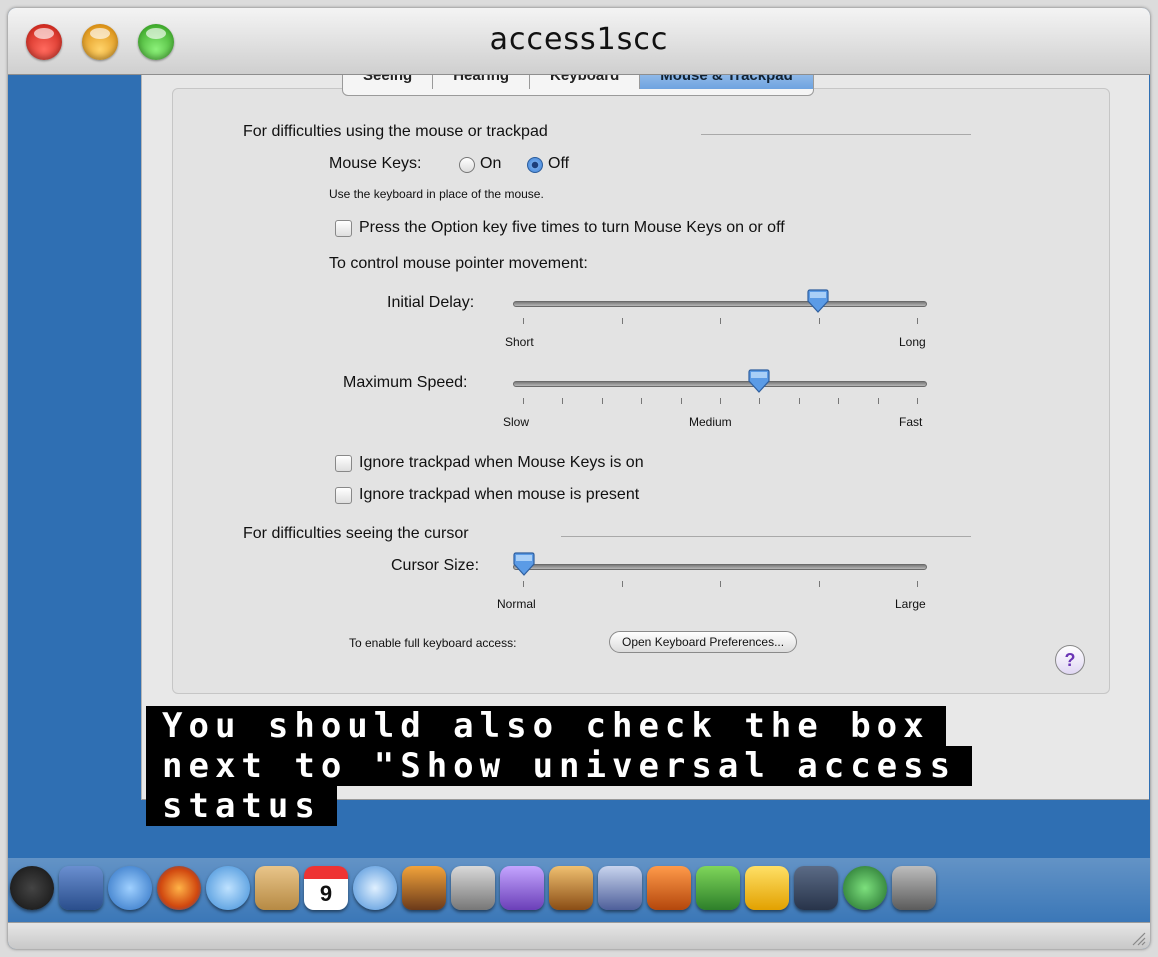  Describe the element at coordinates (375, 163) in the screenshot. I see `mouse-keys-label: Mouse Keys:` at that location.